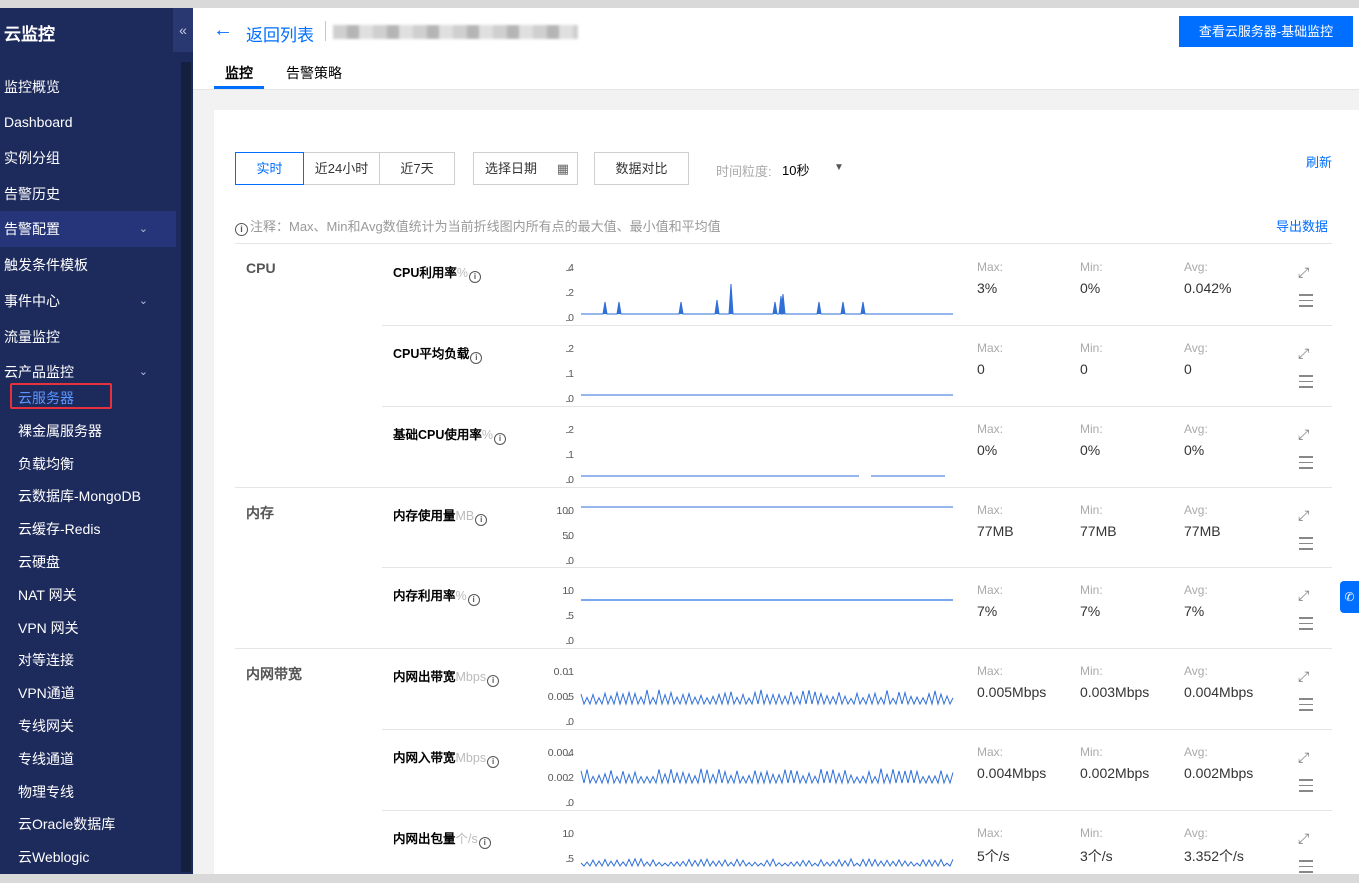  I want to click on y-axis-tick: 100, so click(565, 511).